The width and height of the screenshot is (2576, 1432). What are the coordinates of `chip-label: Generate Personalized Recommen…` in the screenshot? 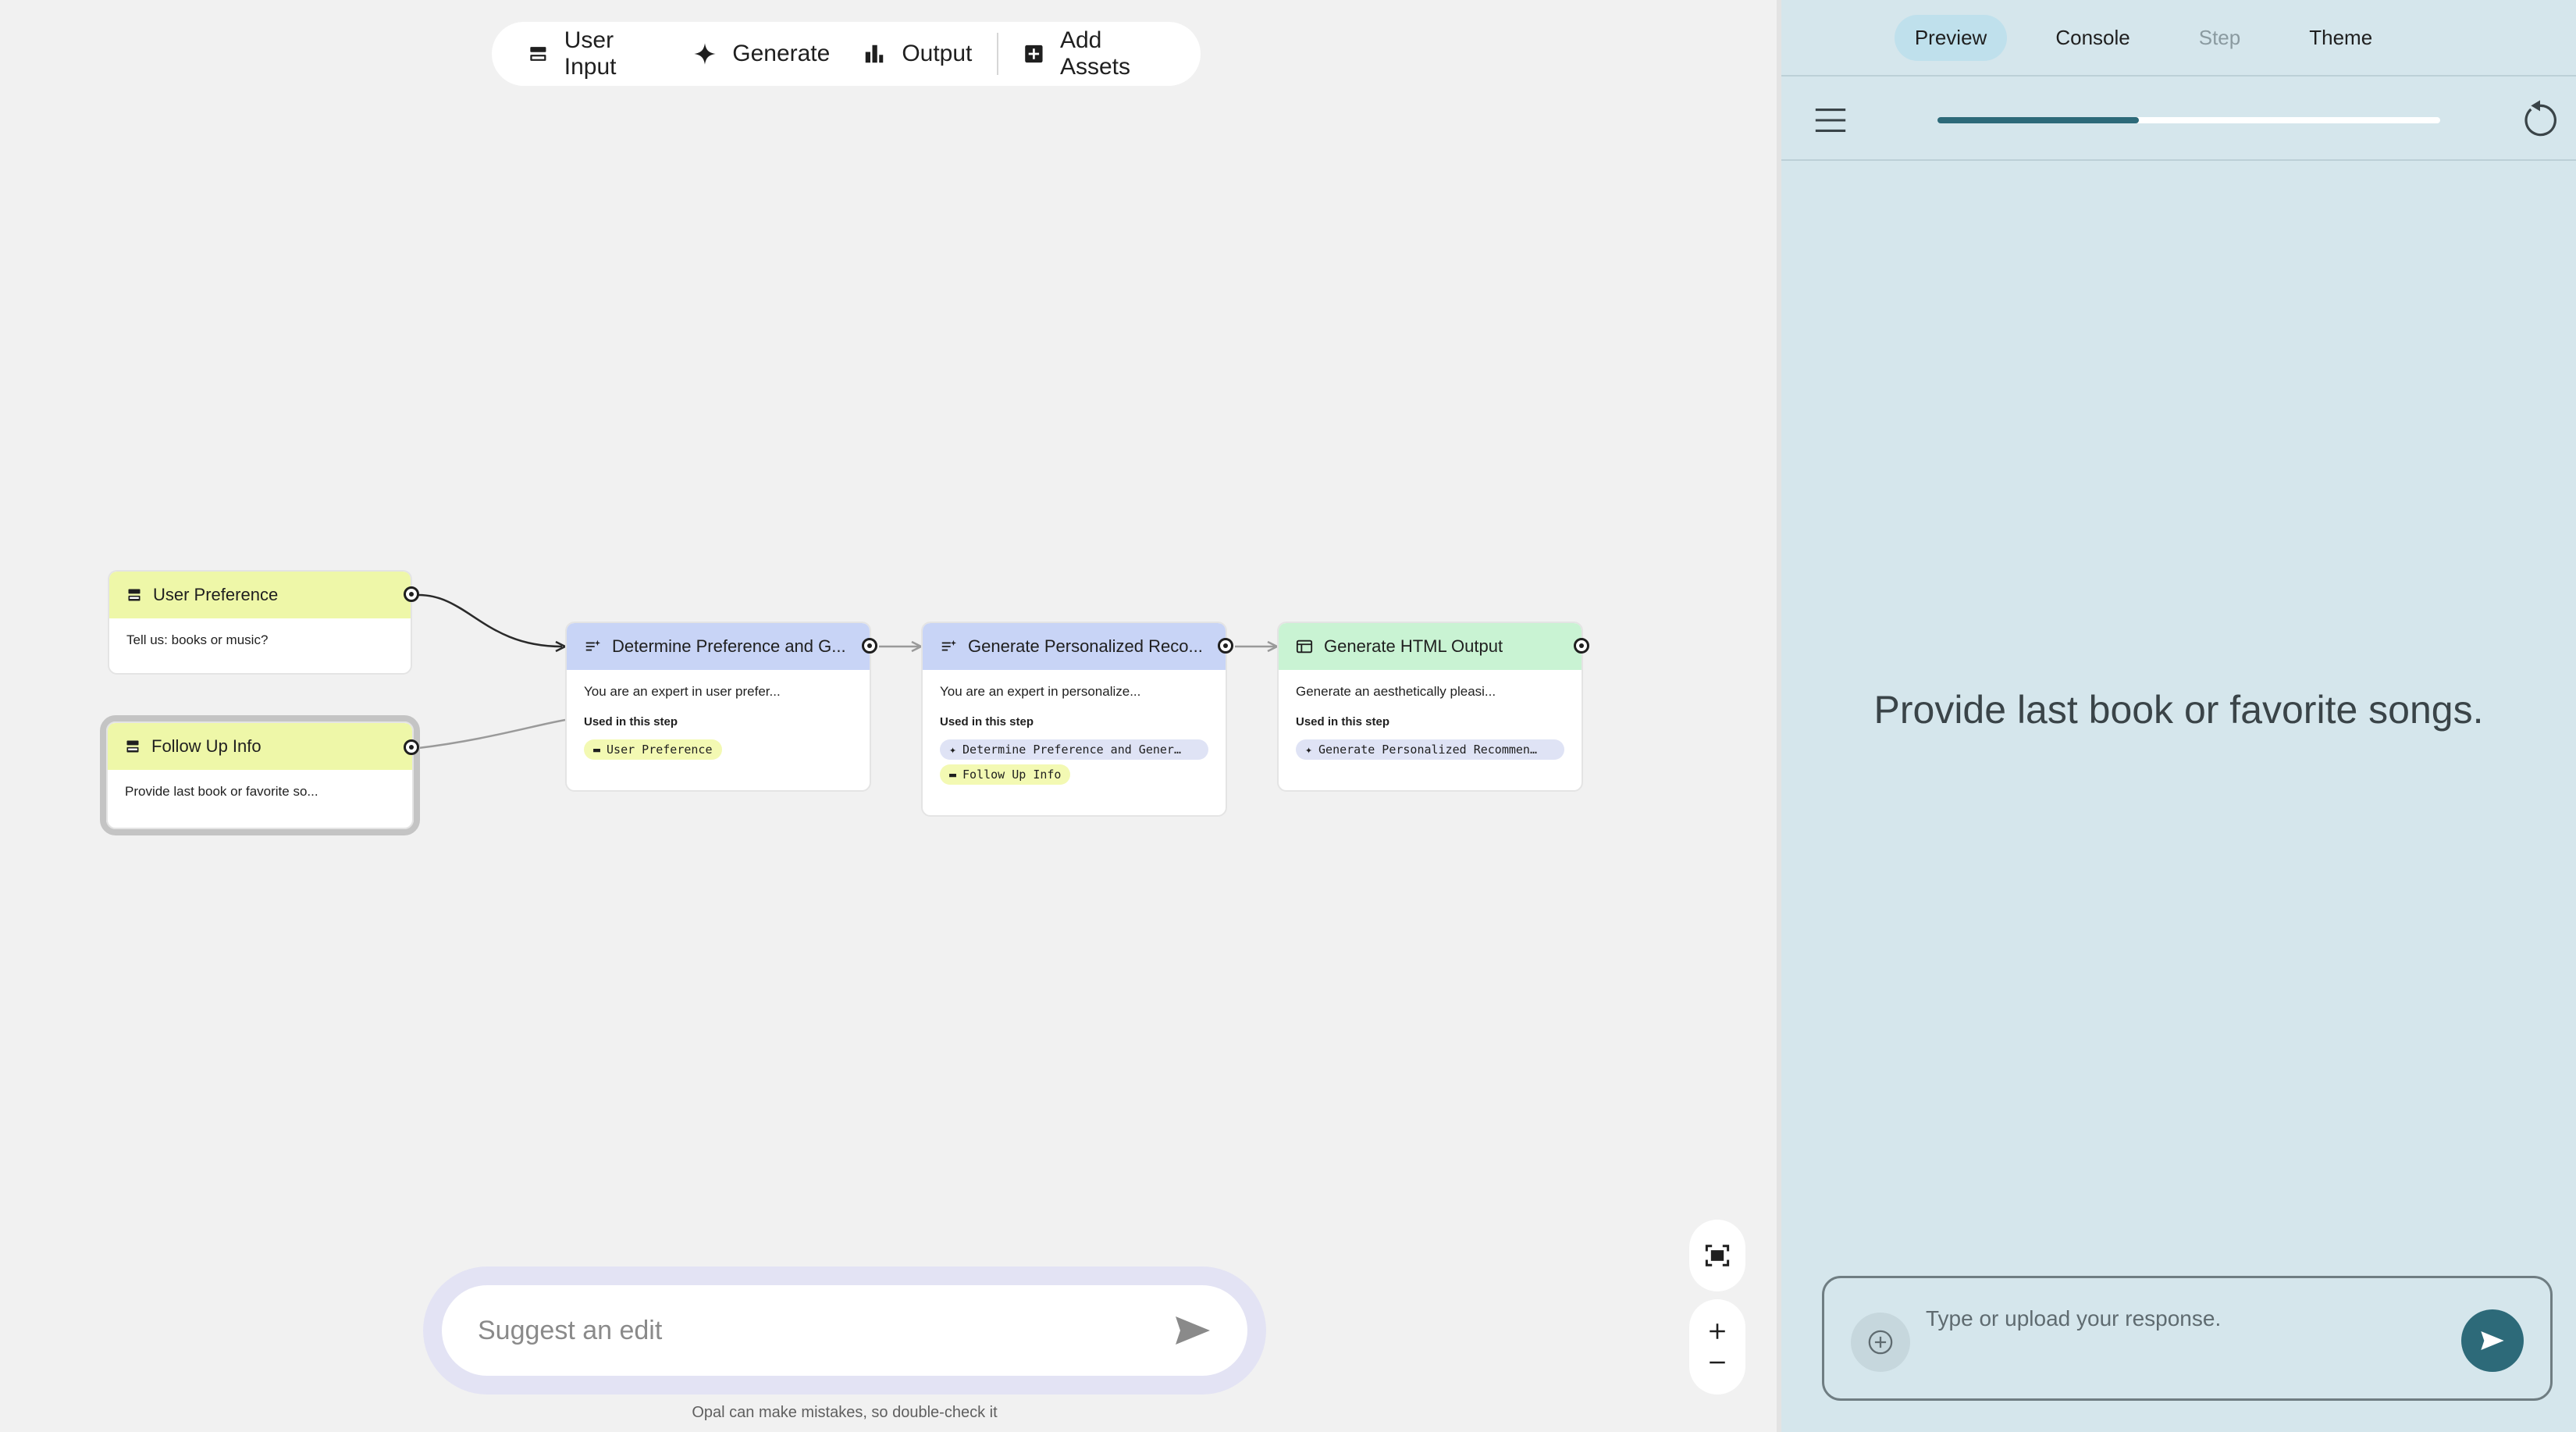 It's located at (1427, 750).